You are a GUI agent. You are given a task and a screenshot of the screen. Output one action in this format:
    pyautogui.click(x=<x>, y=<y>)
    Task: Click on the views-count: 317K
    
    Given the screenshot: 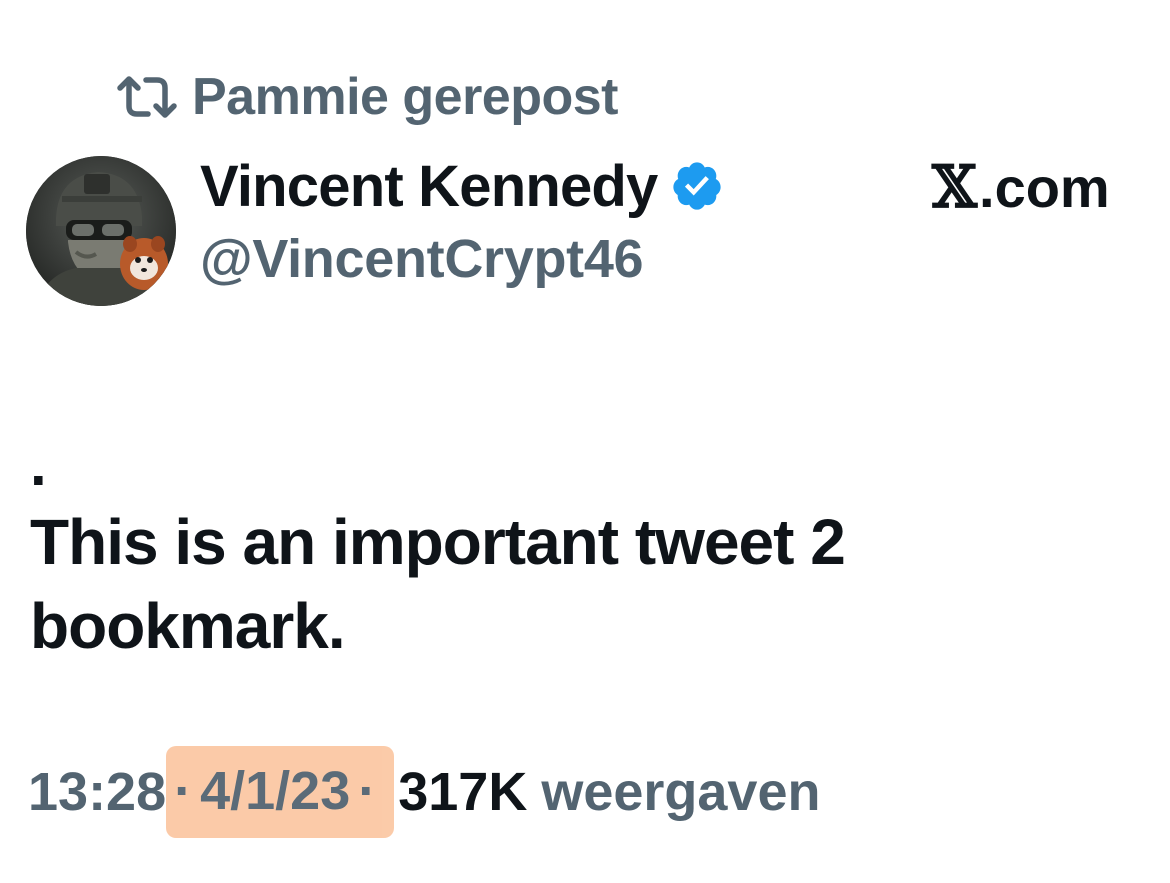 What is the action you would take?
    pyautogui.click(x=462, y=792)
    